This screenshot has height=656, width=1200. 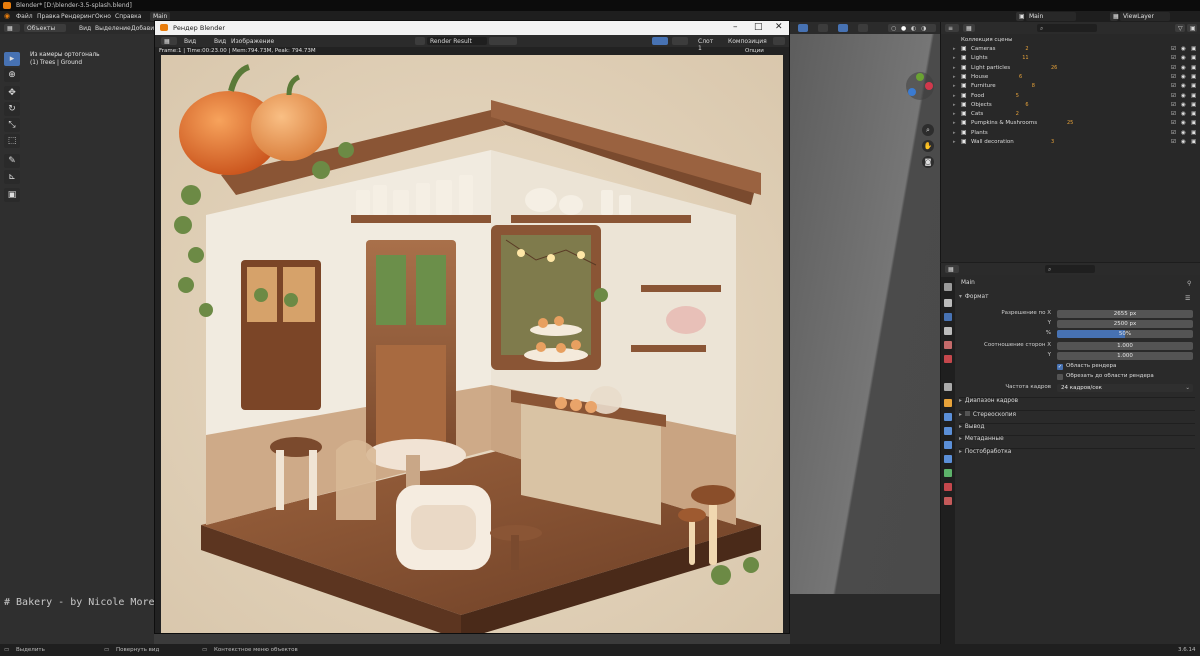 What do you see at coordinates (948, 359) in the screenshot?
I see `world-tab-icon` at bounding box center [948, 359].